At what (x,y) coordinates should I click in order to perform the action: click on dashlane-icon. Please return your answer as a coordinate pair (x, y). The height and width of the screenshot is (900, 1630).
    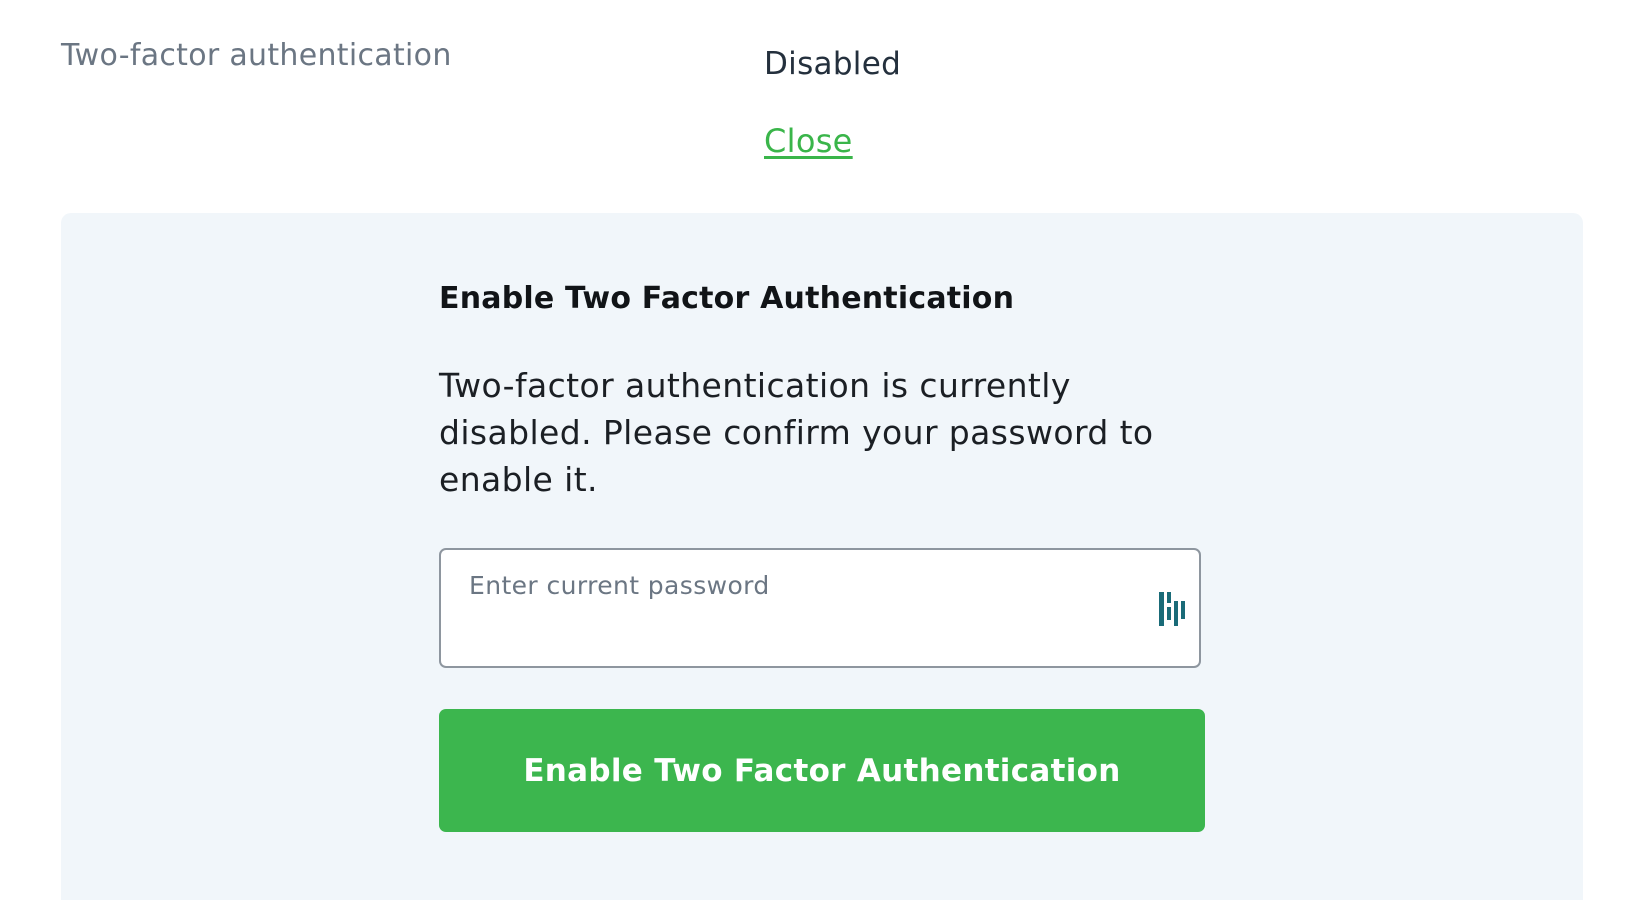
    Looking at the image, I should click on (1172, 609).